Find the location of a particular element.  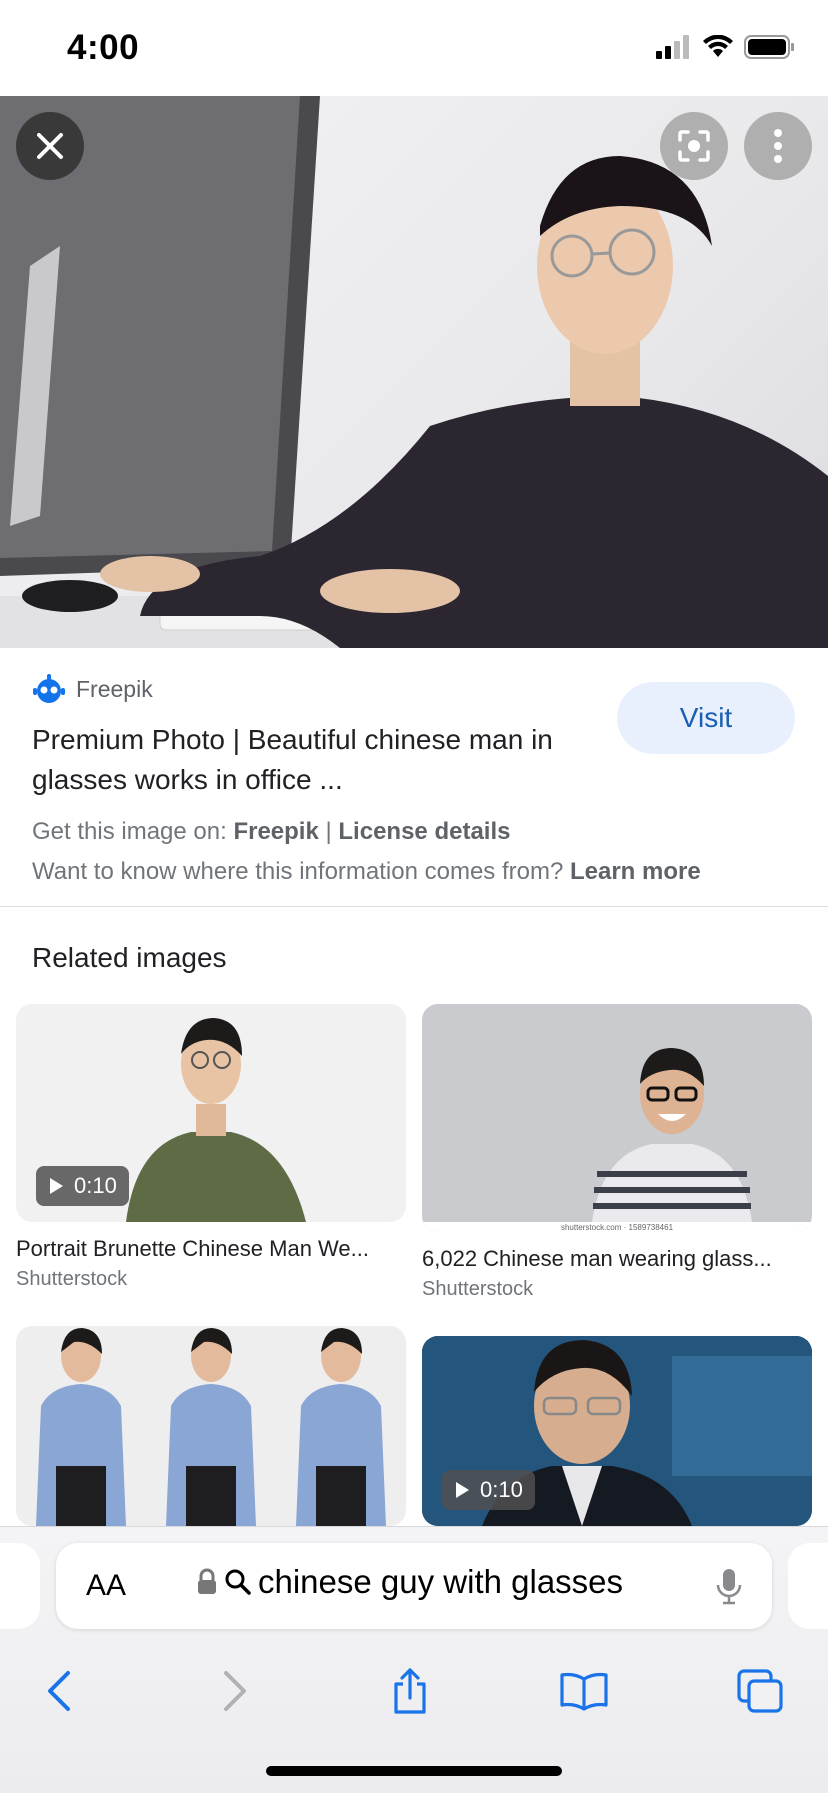

tabs-icon is located at coordinates (760, 1691).